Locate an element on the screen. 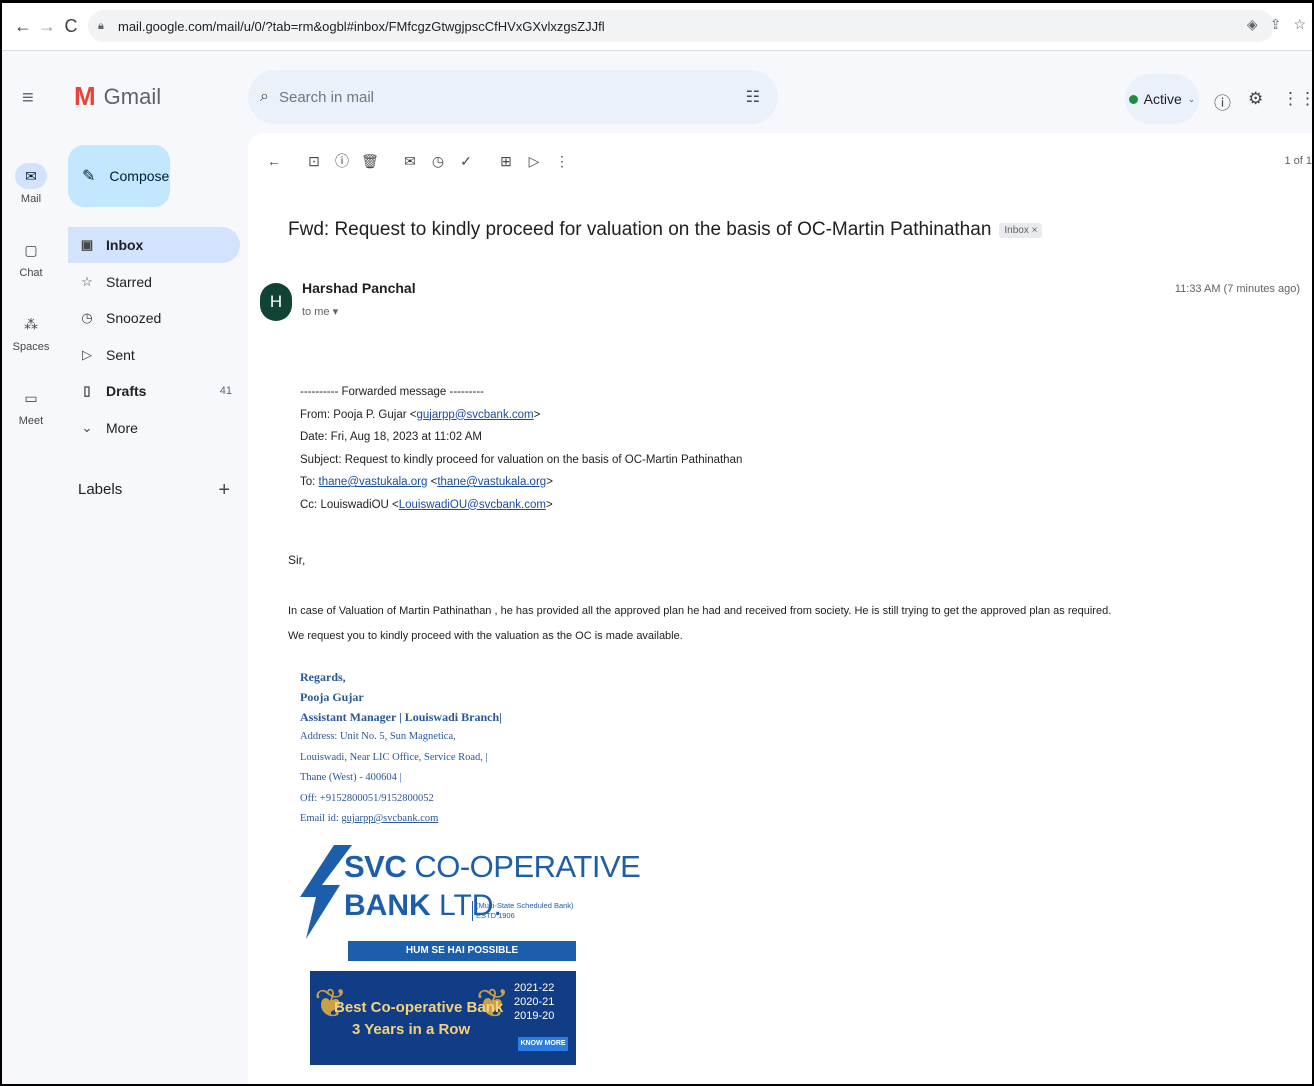 The width and height of the screenshot is (1314, 1086). bookmark-star-icon: ☆ is located at coordinates (1299, 24).